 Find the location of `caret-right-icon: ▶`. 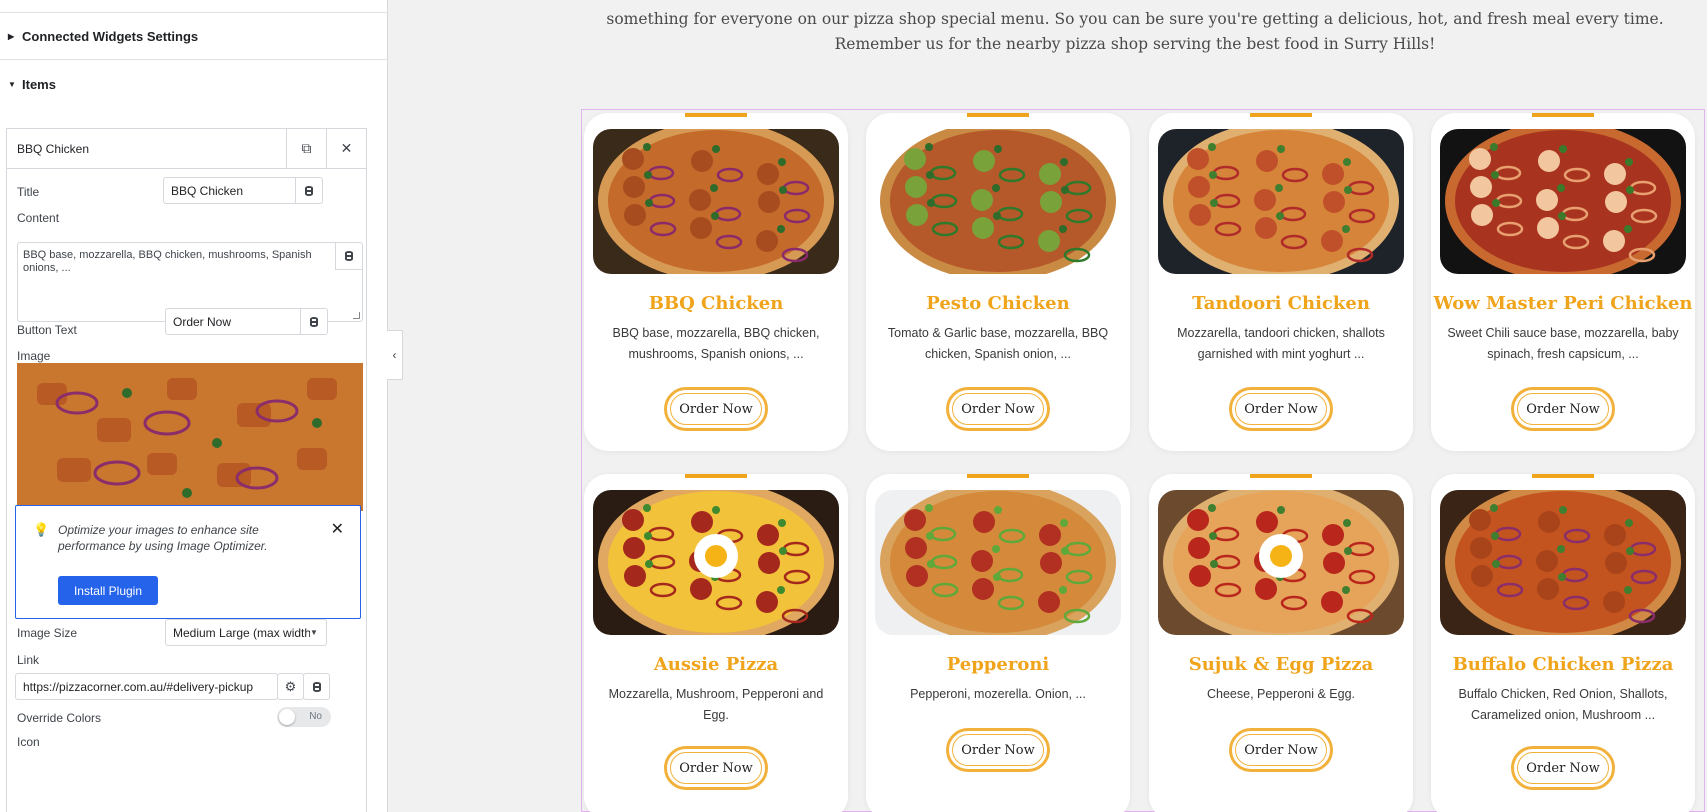

caret-right-icon: ▶ is located at coordinates (11, 36).